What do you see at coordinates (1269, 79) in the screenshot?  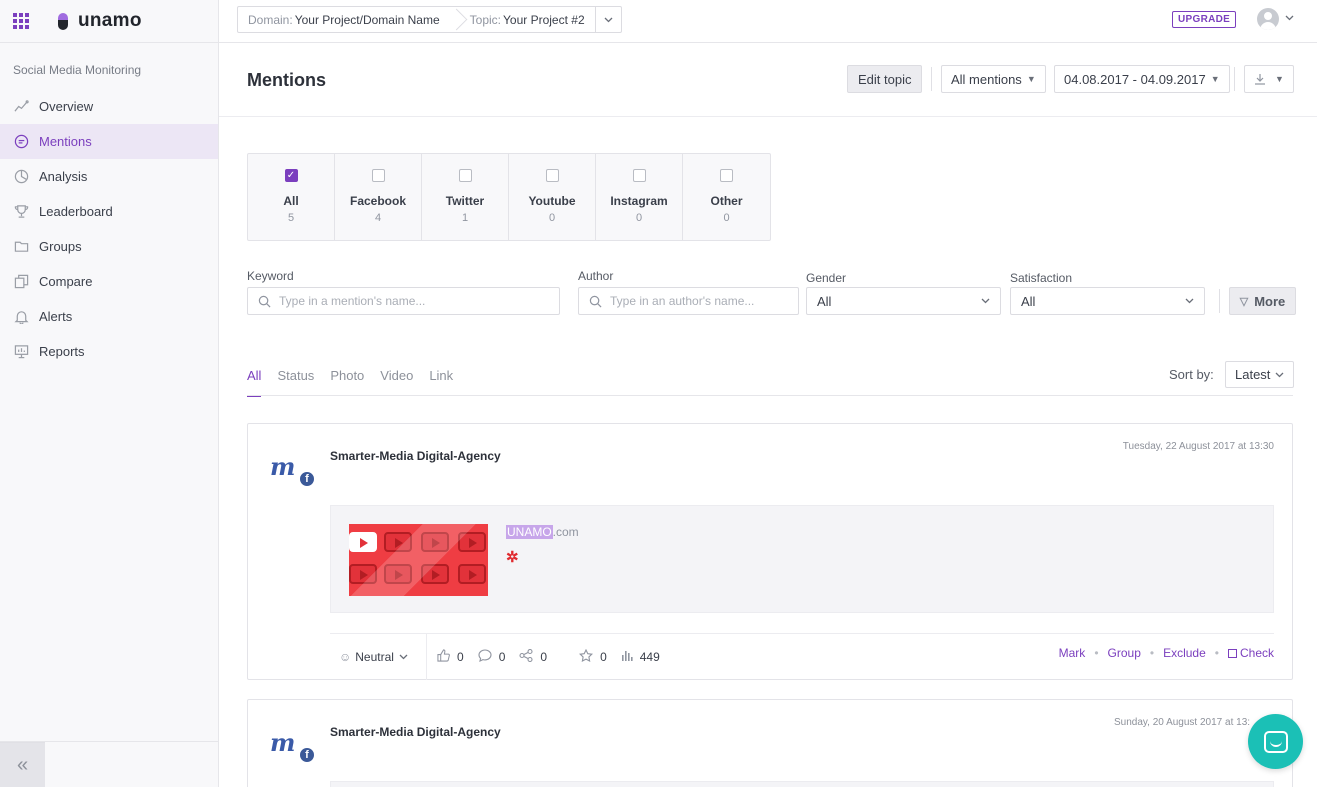 I see `export-button: ▼` at bounding box center [1269, 79].